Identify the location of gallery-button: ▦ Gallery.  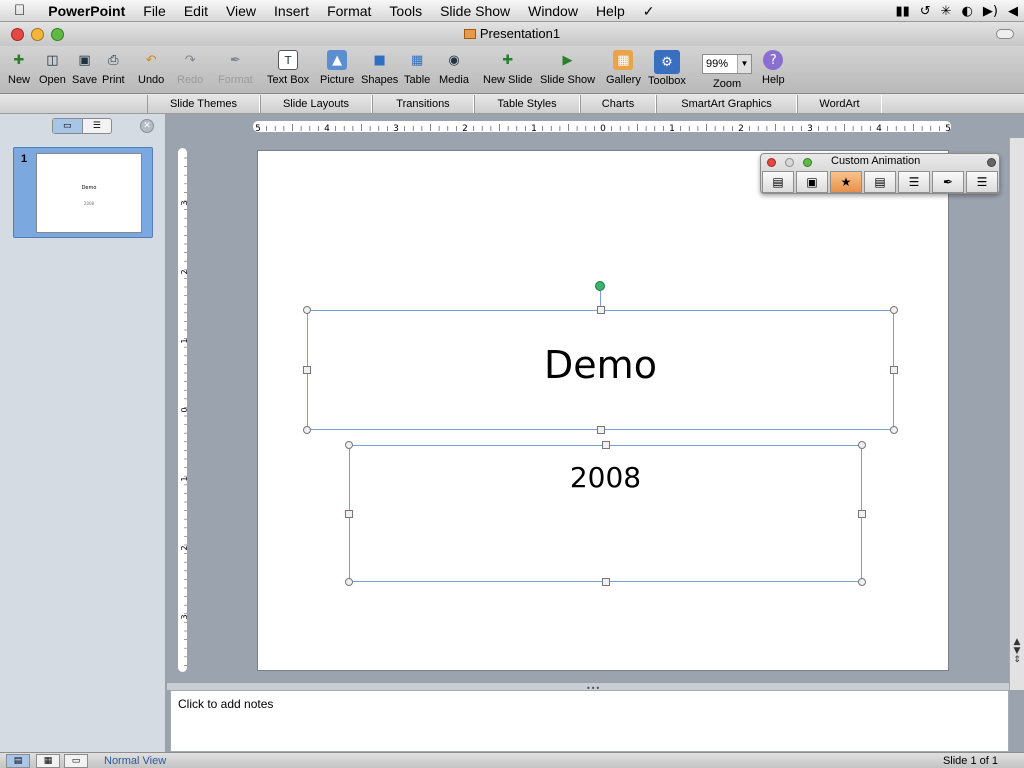
(623, 68).